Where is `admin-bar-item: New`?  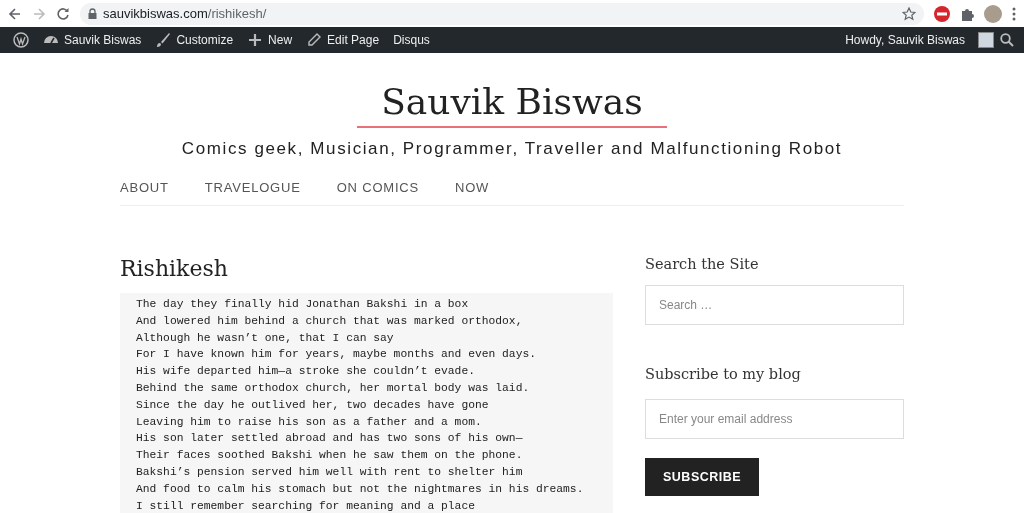
admin-bar-item: New is located at coordinates (270, 40).